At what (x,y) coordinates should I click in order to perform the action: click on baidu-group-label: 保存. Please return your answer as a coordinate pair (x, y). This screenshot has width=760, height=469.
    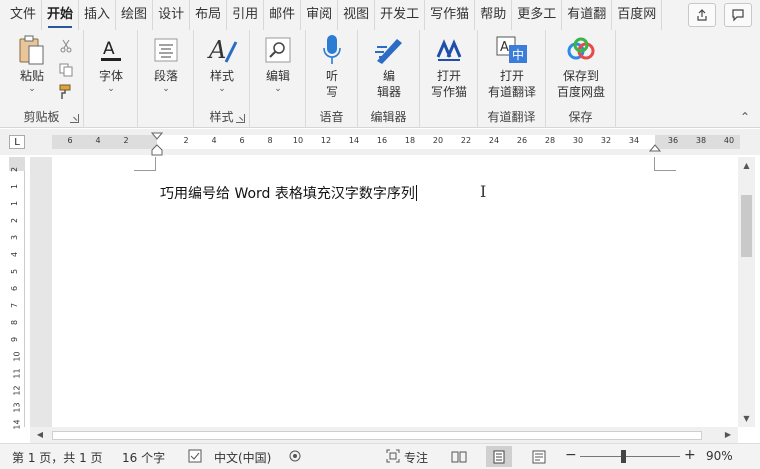
    Looking at the image, I should click on (580, 117).